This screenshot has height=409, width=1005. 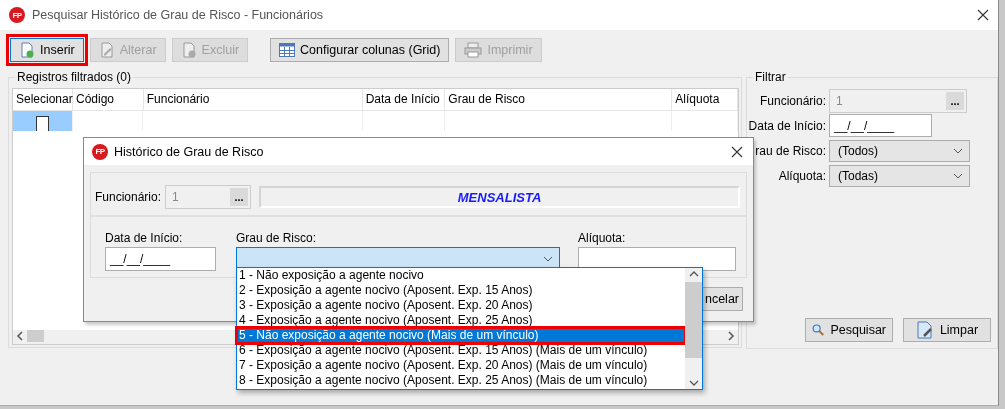 What do you see at coordinates (473, 50) in the screenshot?
I see `printer-icon` at bounding box center [473, 50].